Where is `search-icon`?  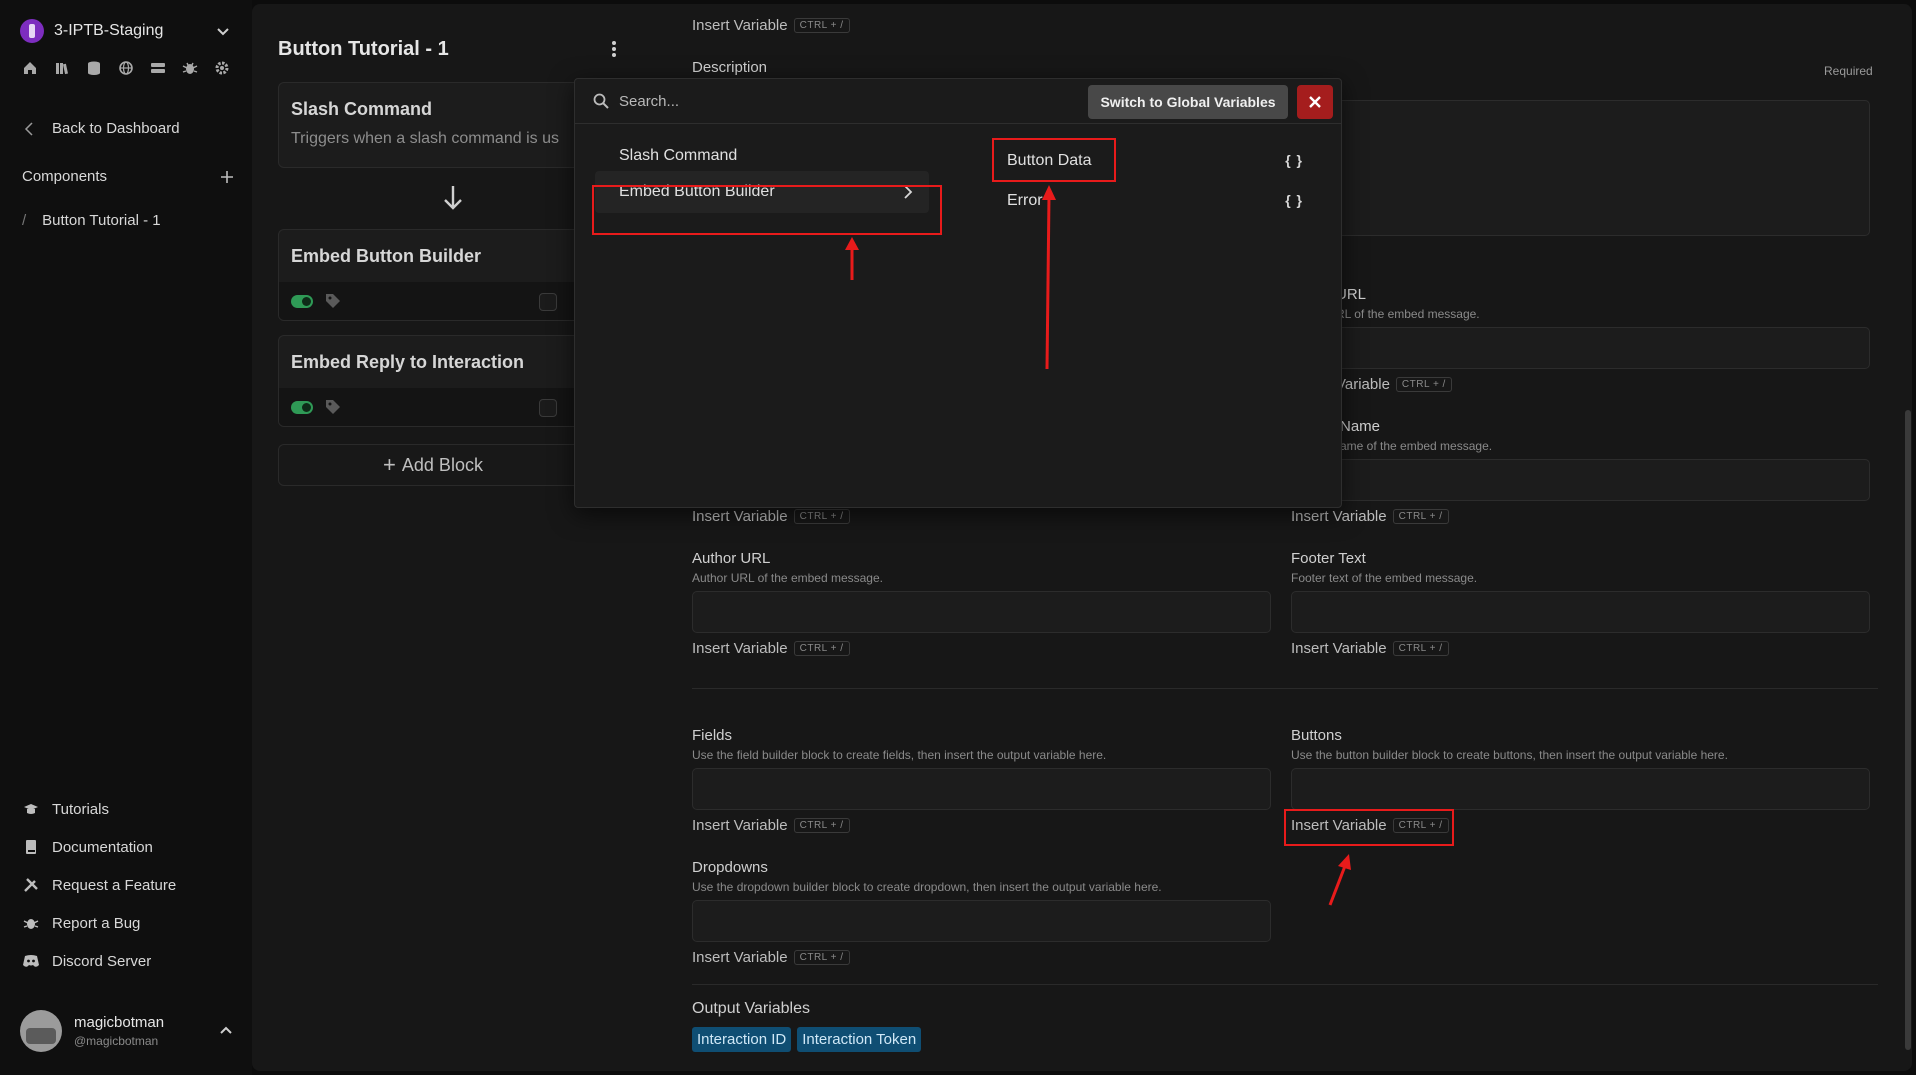
search-icon is located at coordinates (601, 101).